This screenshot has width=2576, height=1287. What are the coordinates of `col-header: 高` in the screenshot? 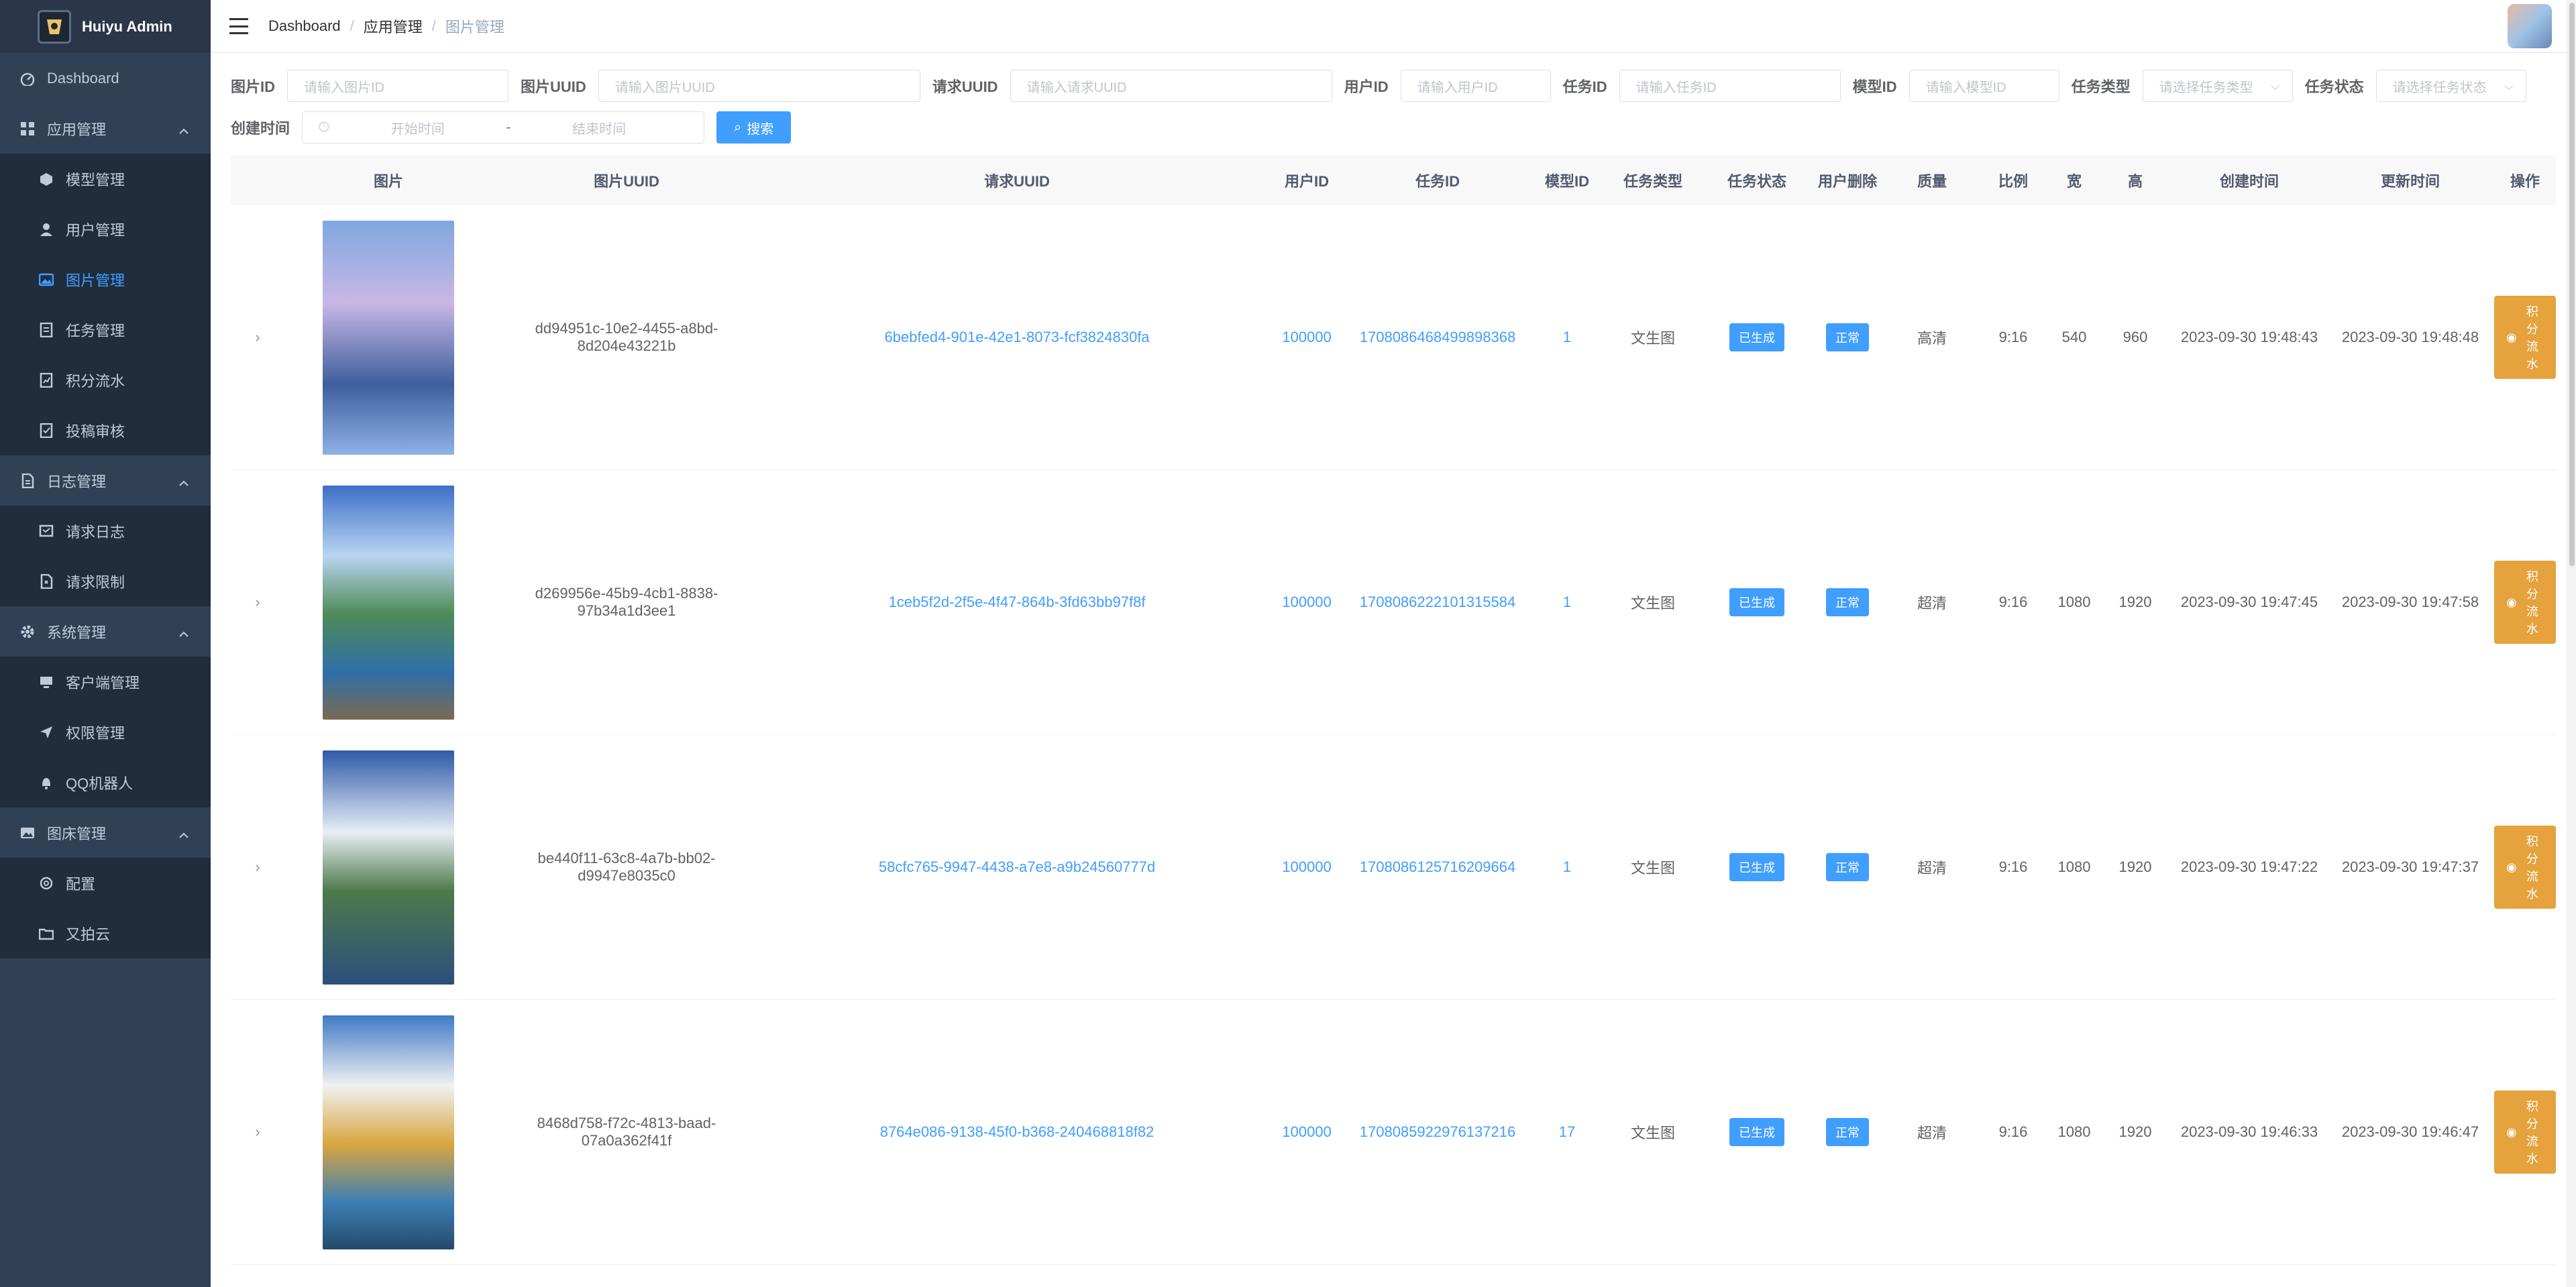 It's located at (2135, 181).